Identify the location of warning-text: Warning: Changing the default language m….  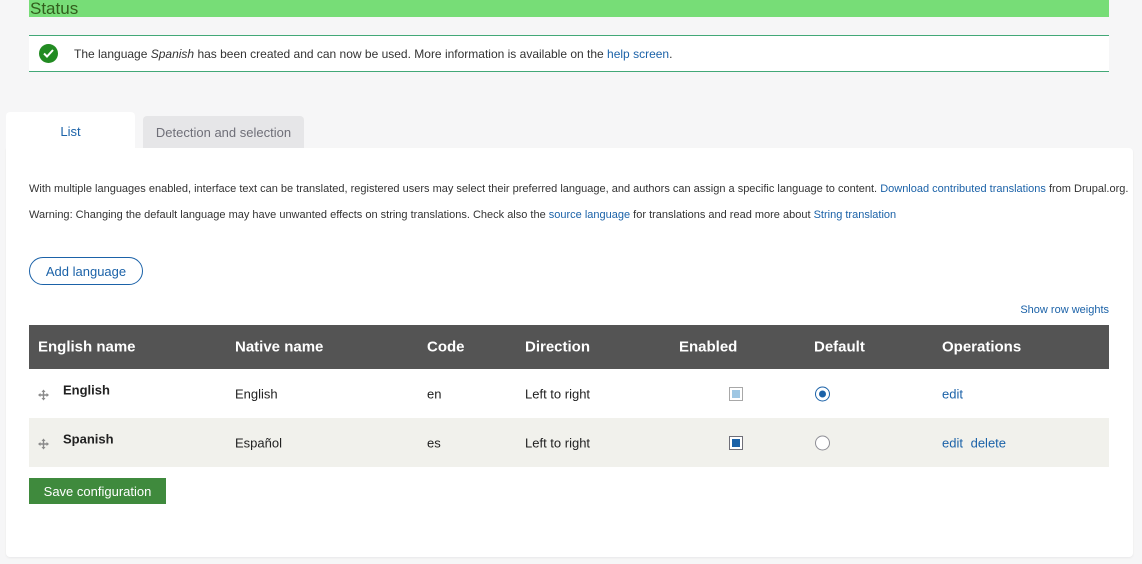
(463, 215).